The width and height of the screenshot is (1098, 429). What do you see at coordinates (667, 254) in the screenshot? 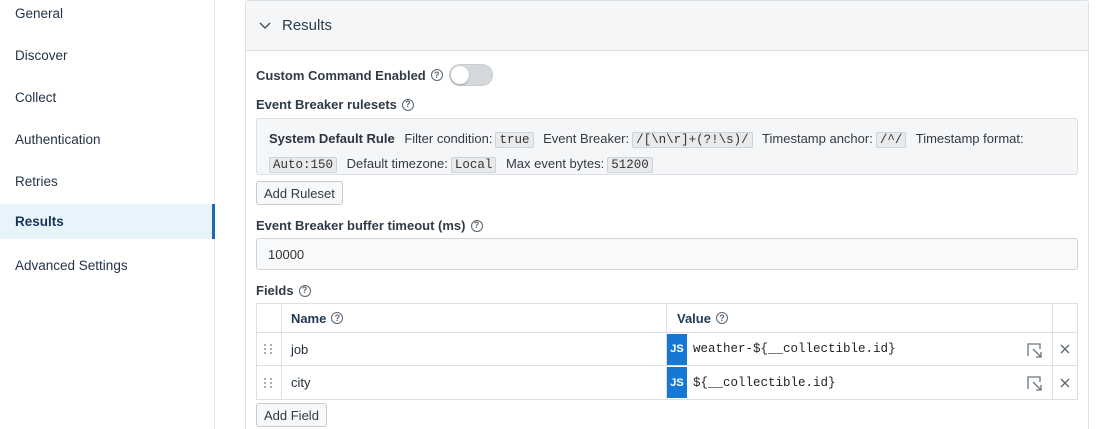
I see `buffer-timeout-input: 10000` at bounding box center [667, 254].